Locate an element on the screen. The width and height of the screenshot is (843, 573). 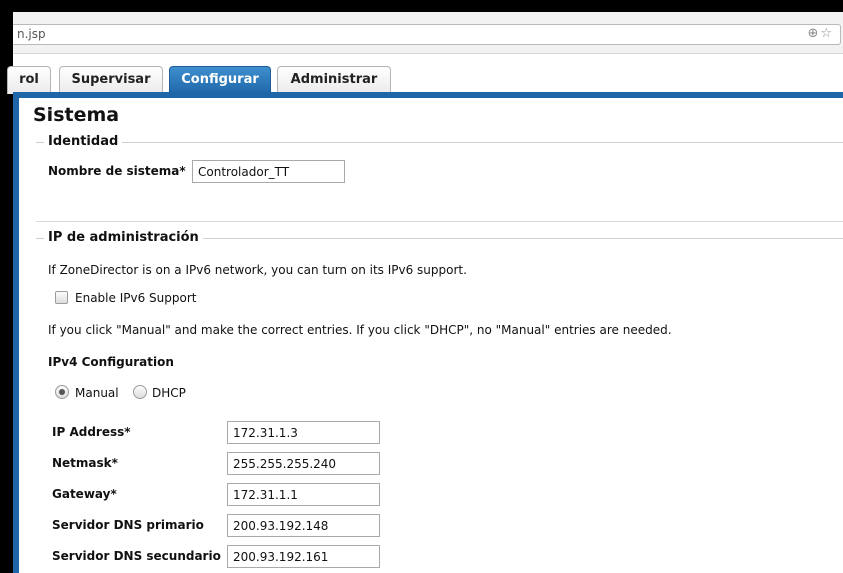
url-text: n.jsp is located at coordinates (31, 34).